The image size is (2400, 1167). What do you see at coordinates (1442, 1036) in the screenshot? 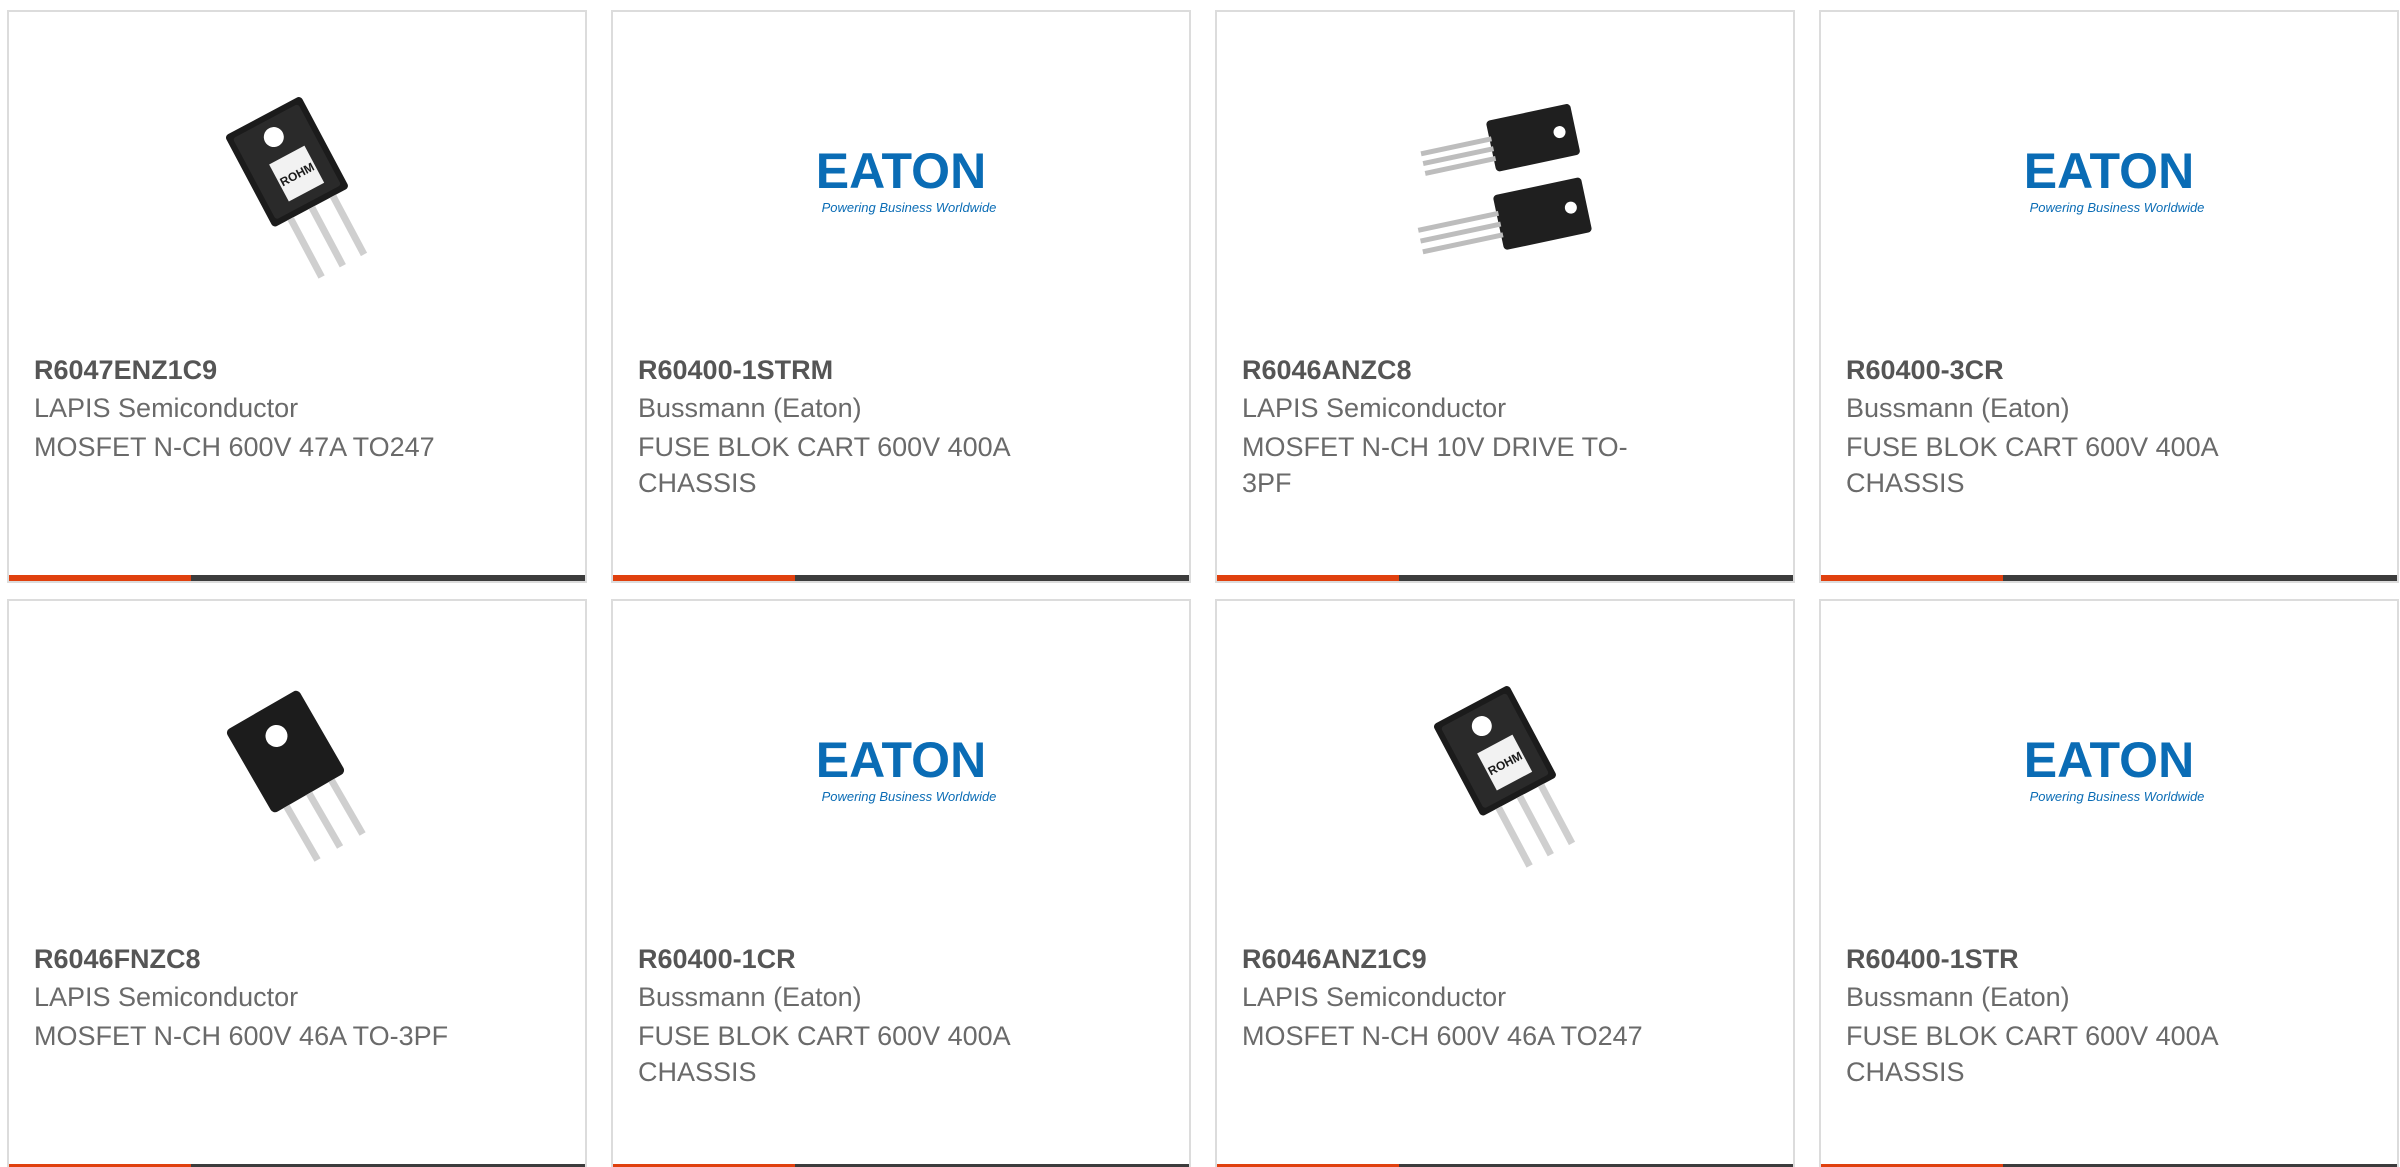
I see `description: MOSFET N-CH 600V 46A TO247` at bounding box center [1442, 1036].